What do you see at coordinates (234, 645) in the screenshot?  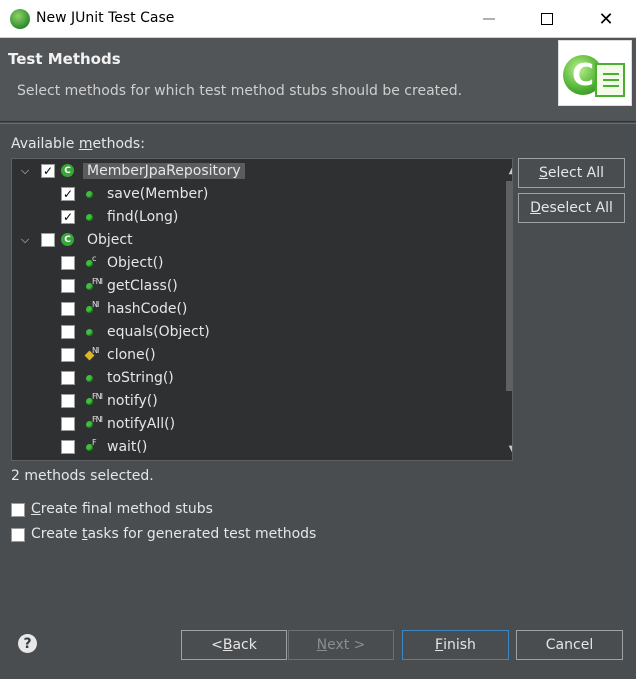 I see `back-button: < Back` at bounding box center [234, 645].